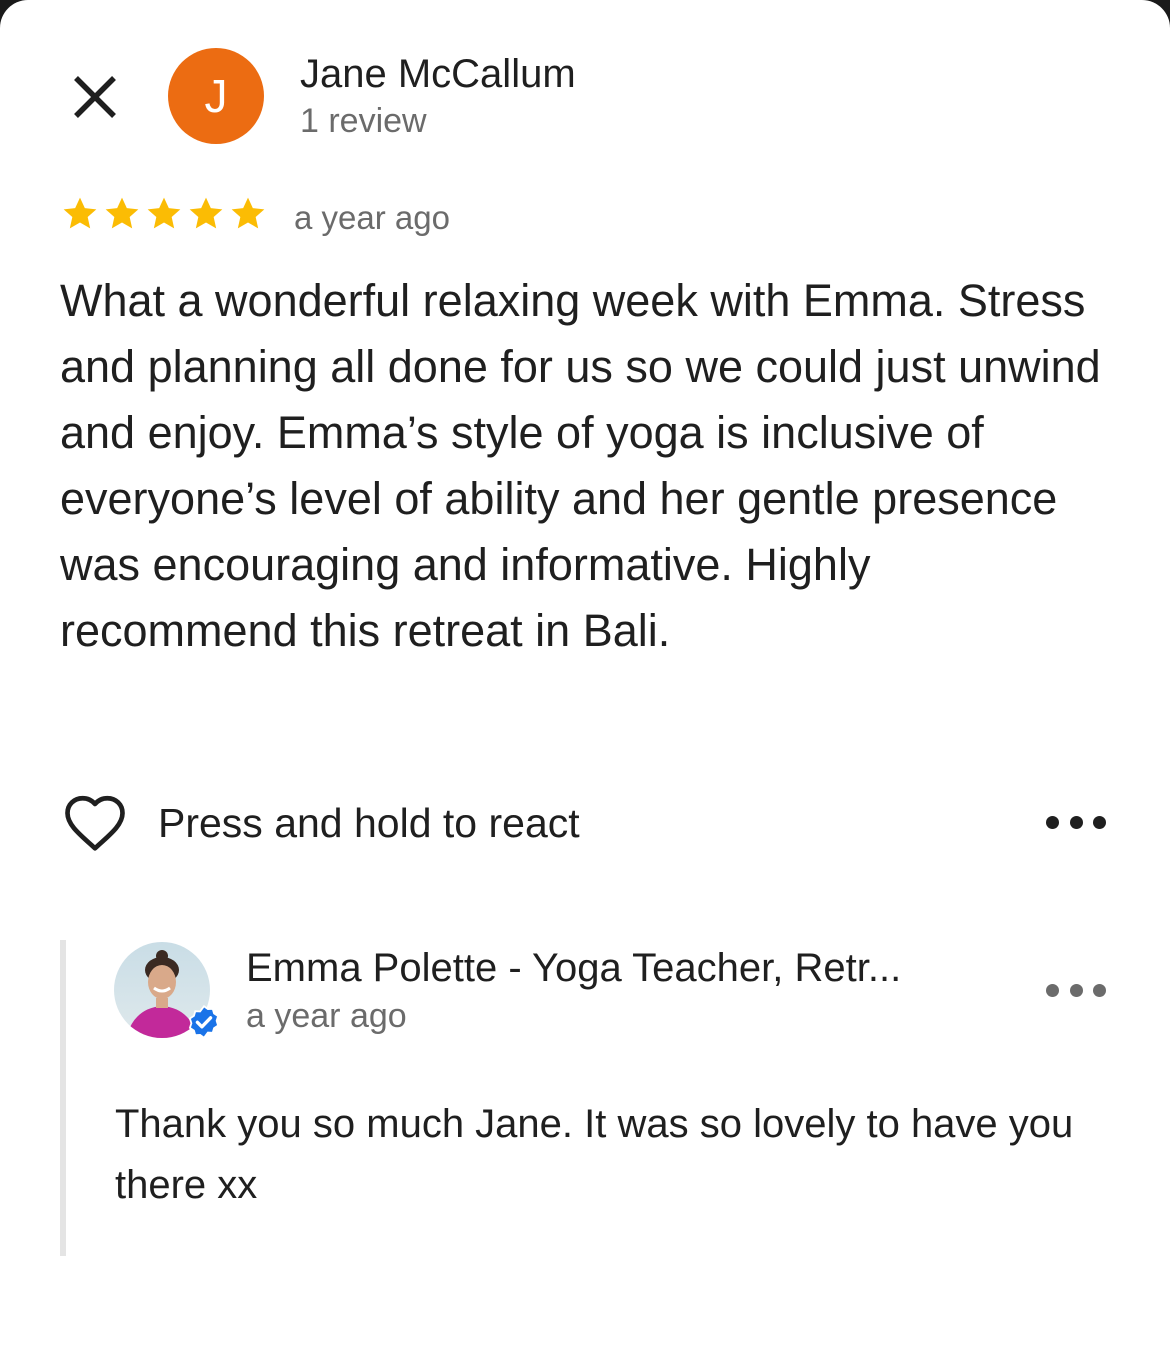 Image resolution: width=1170 pixels, height=1350 pixels. I want to click on reviewer-initial: J, so click(216, 96).